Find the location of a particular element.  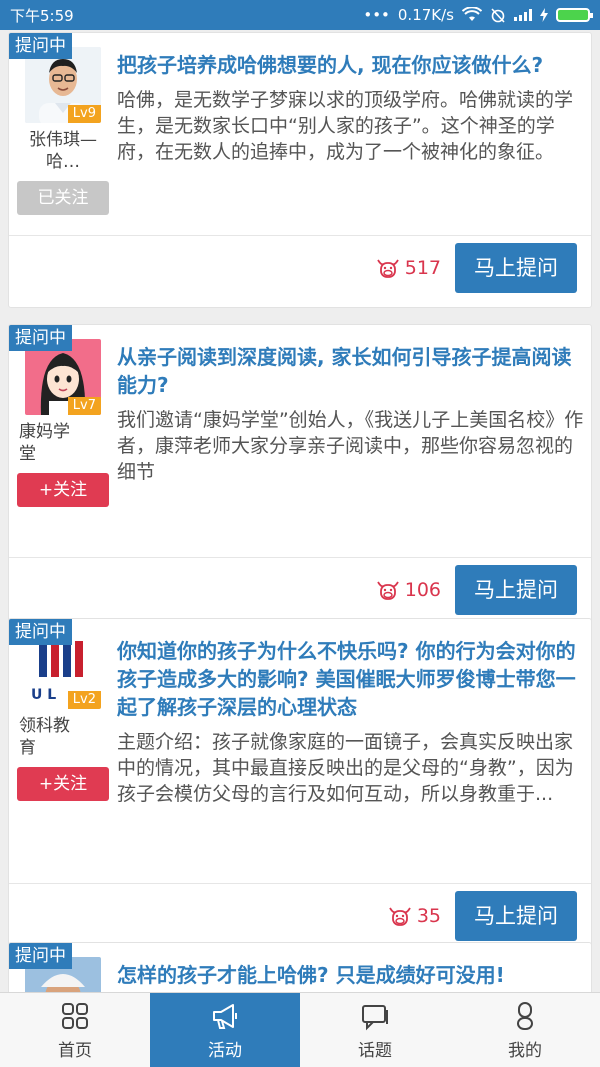

level-badge: Lv2 is located at coordinates (84, 700).